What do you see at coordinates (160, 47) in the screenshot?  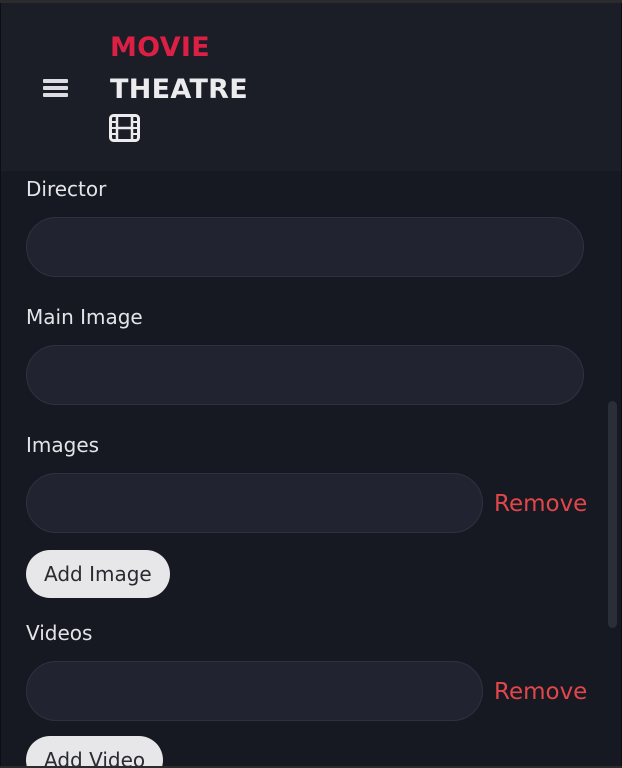 I see `brand-title-movie: MOVIE` at bounding box center [160, 47].